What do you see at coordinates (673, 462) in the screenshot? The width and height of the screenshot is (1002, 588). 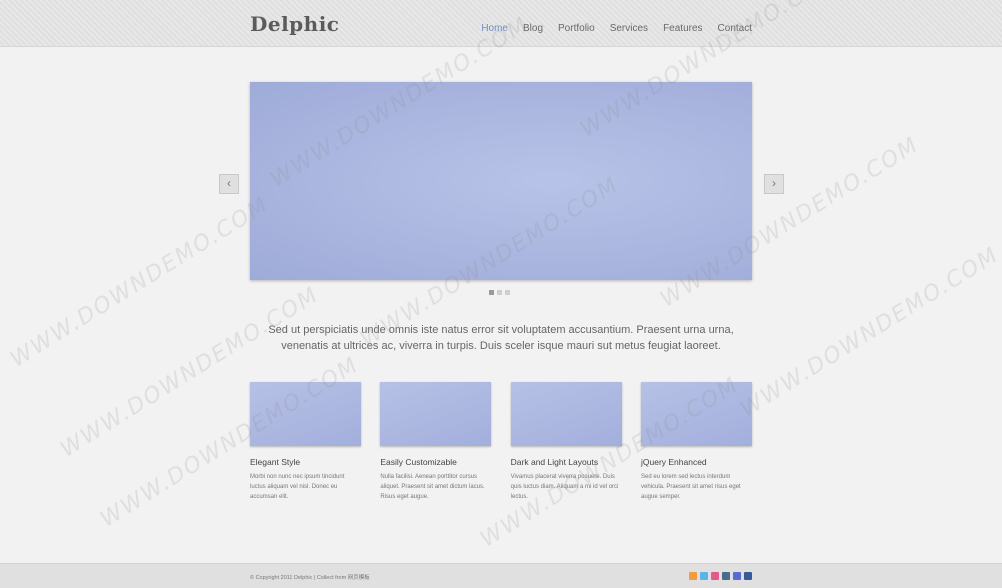 I see `feature-title: jQuery Enhanced` at bounding box center [673, 462].